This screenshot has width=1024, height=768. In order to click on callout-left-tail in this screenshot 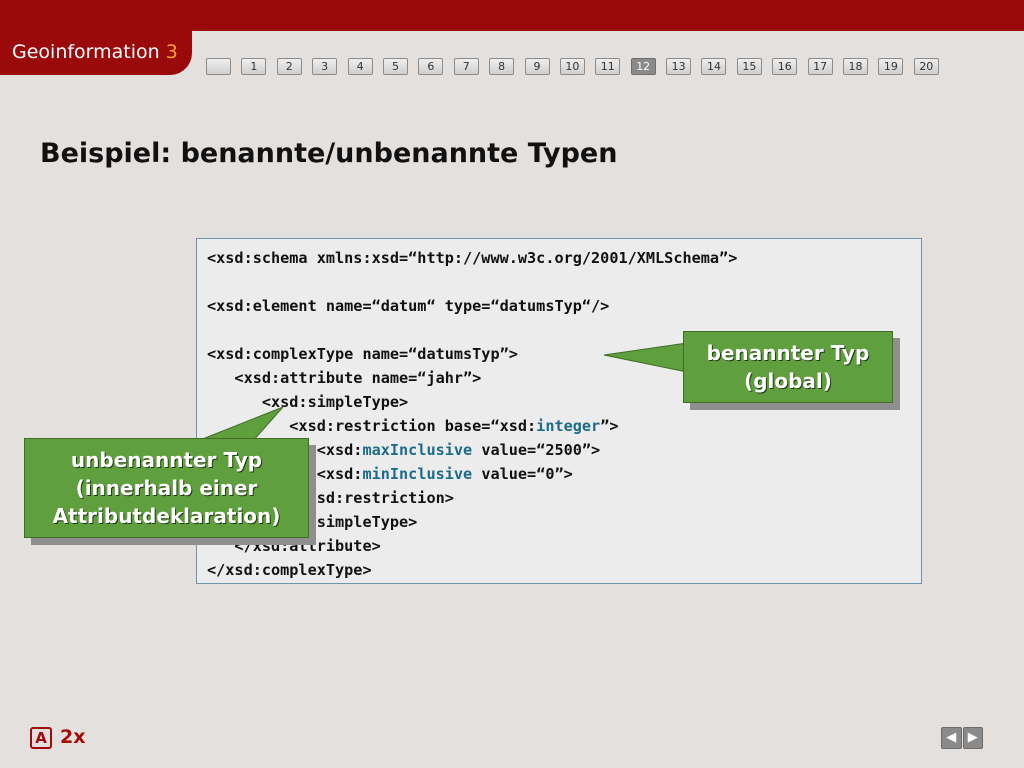, I will do `click(239, 424)`.